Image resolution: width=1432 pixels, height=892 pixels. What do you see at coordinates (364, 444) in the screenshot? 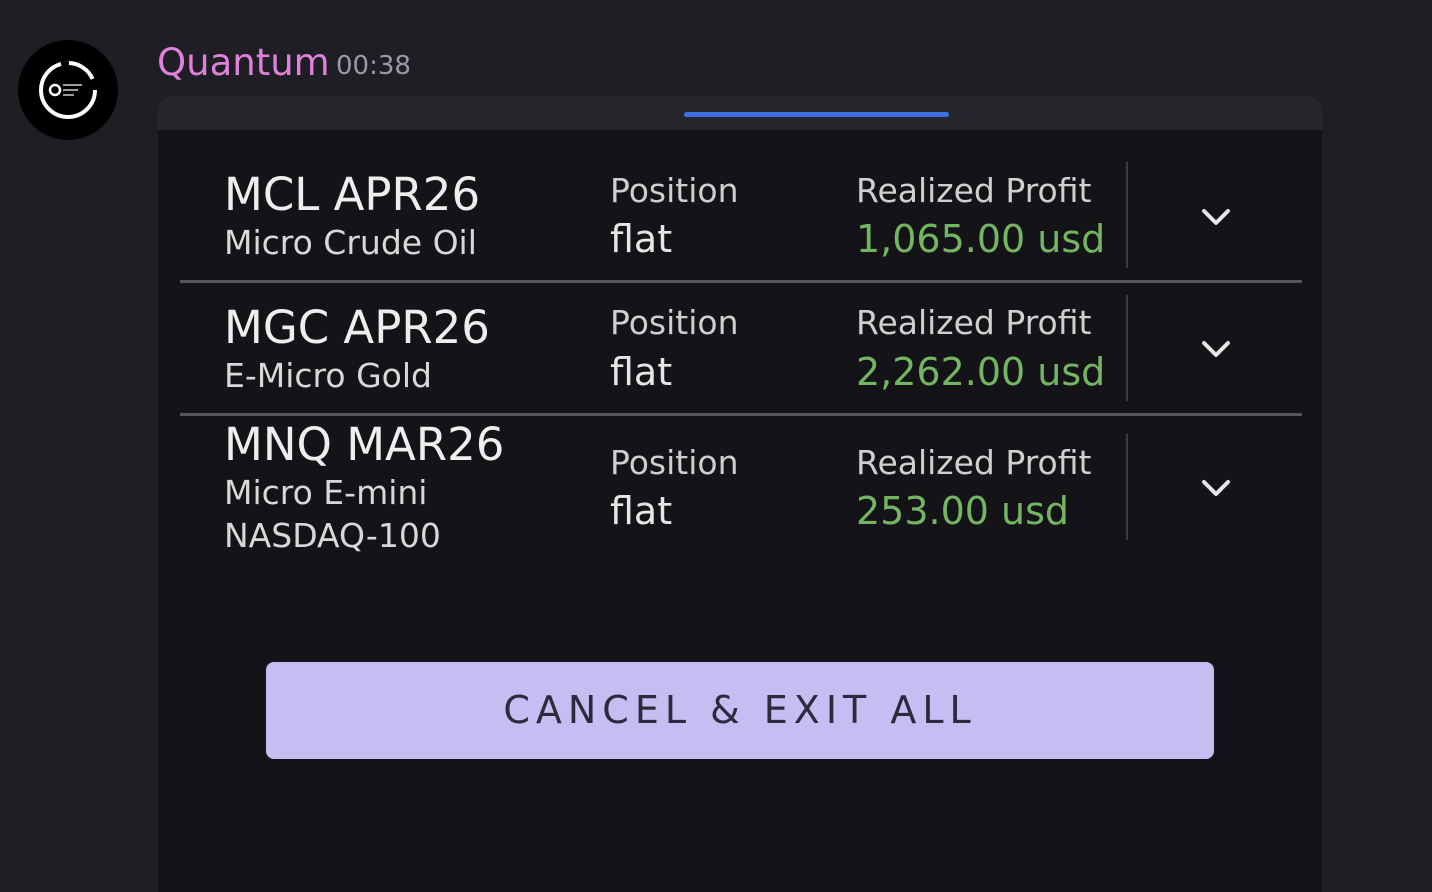
I see `position-symbol: MNQ MAR26` at bounding box center [364, 444].